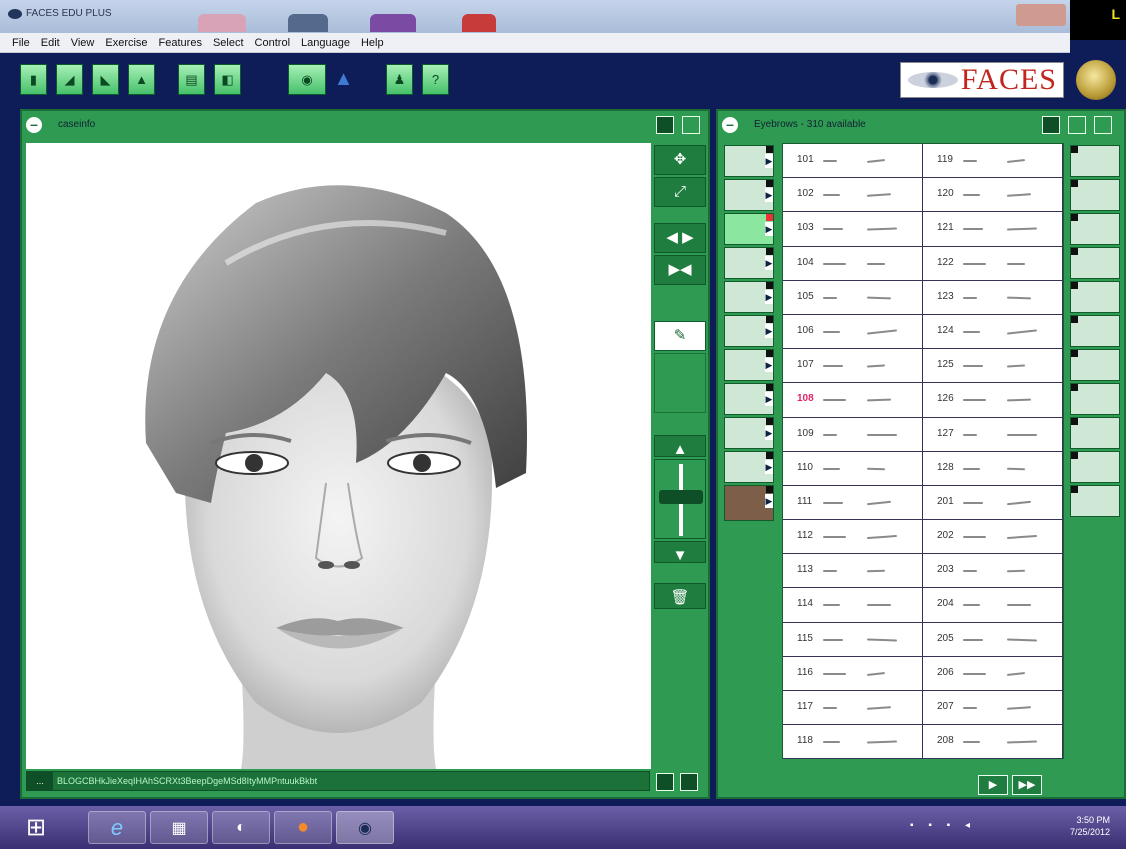 The width and height of the screenshot is (1126, 849). Describe the element at coordinates (993, 297) in the screenshot. I see `variant-cell: 123` at that location.